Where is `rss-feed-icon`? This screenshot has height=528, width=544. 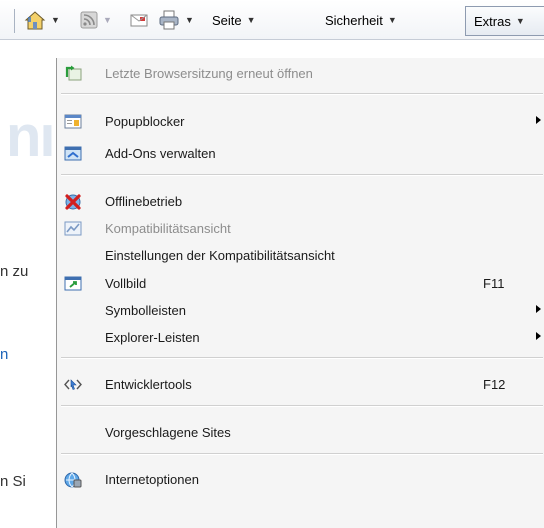
rss-feed-icon is located at coordinates (89, 20).